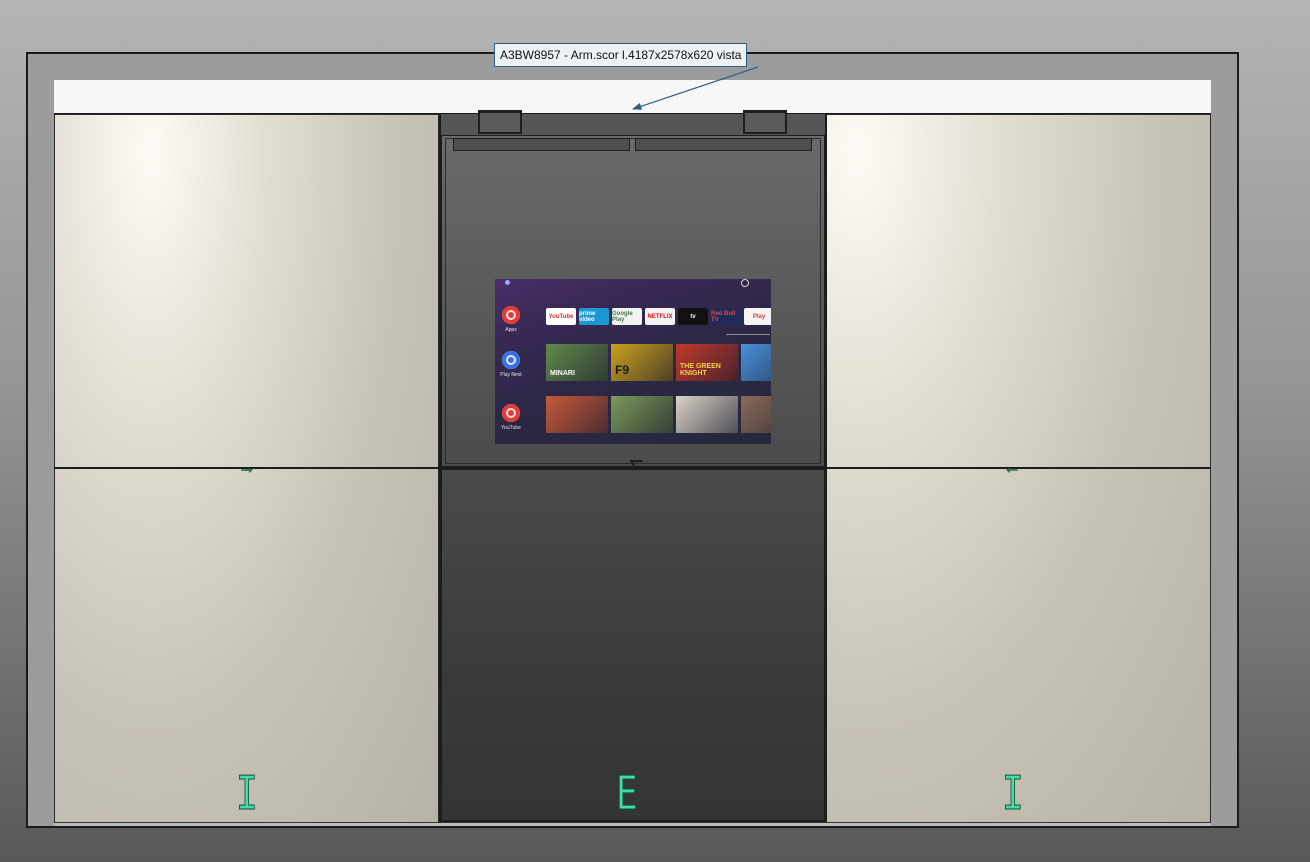  I want to click on assistant-icon, so click(507, 282).